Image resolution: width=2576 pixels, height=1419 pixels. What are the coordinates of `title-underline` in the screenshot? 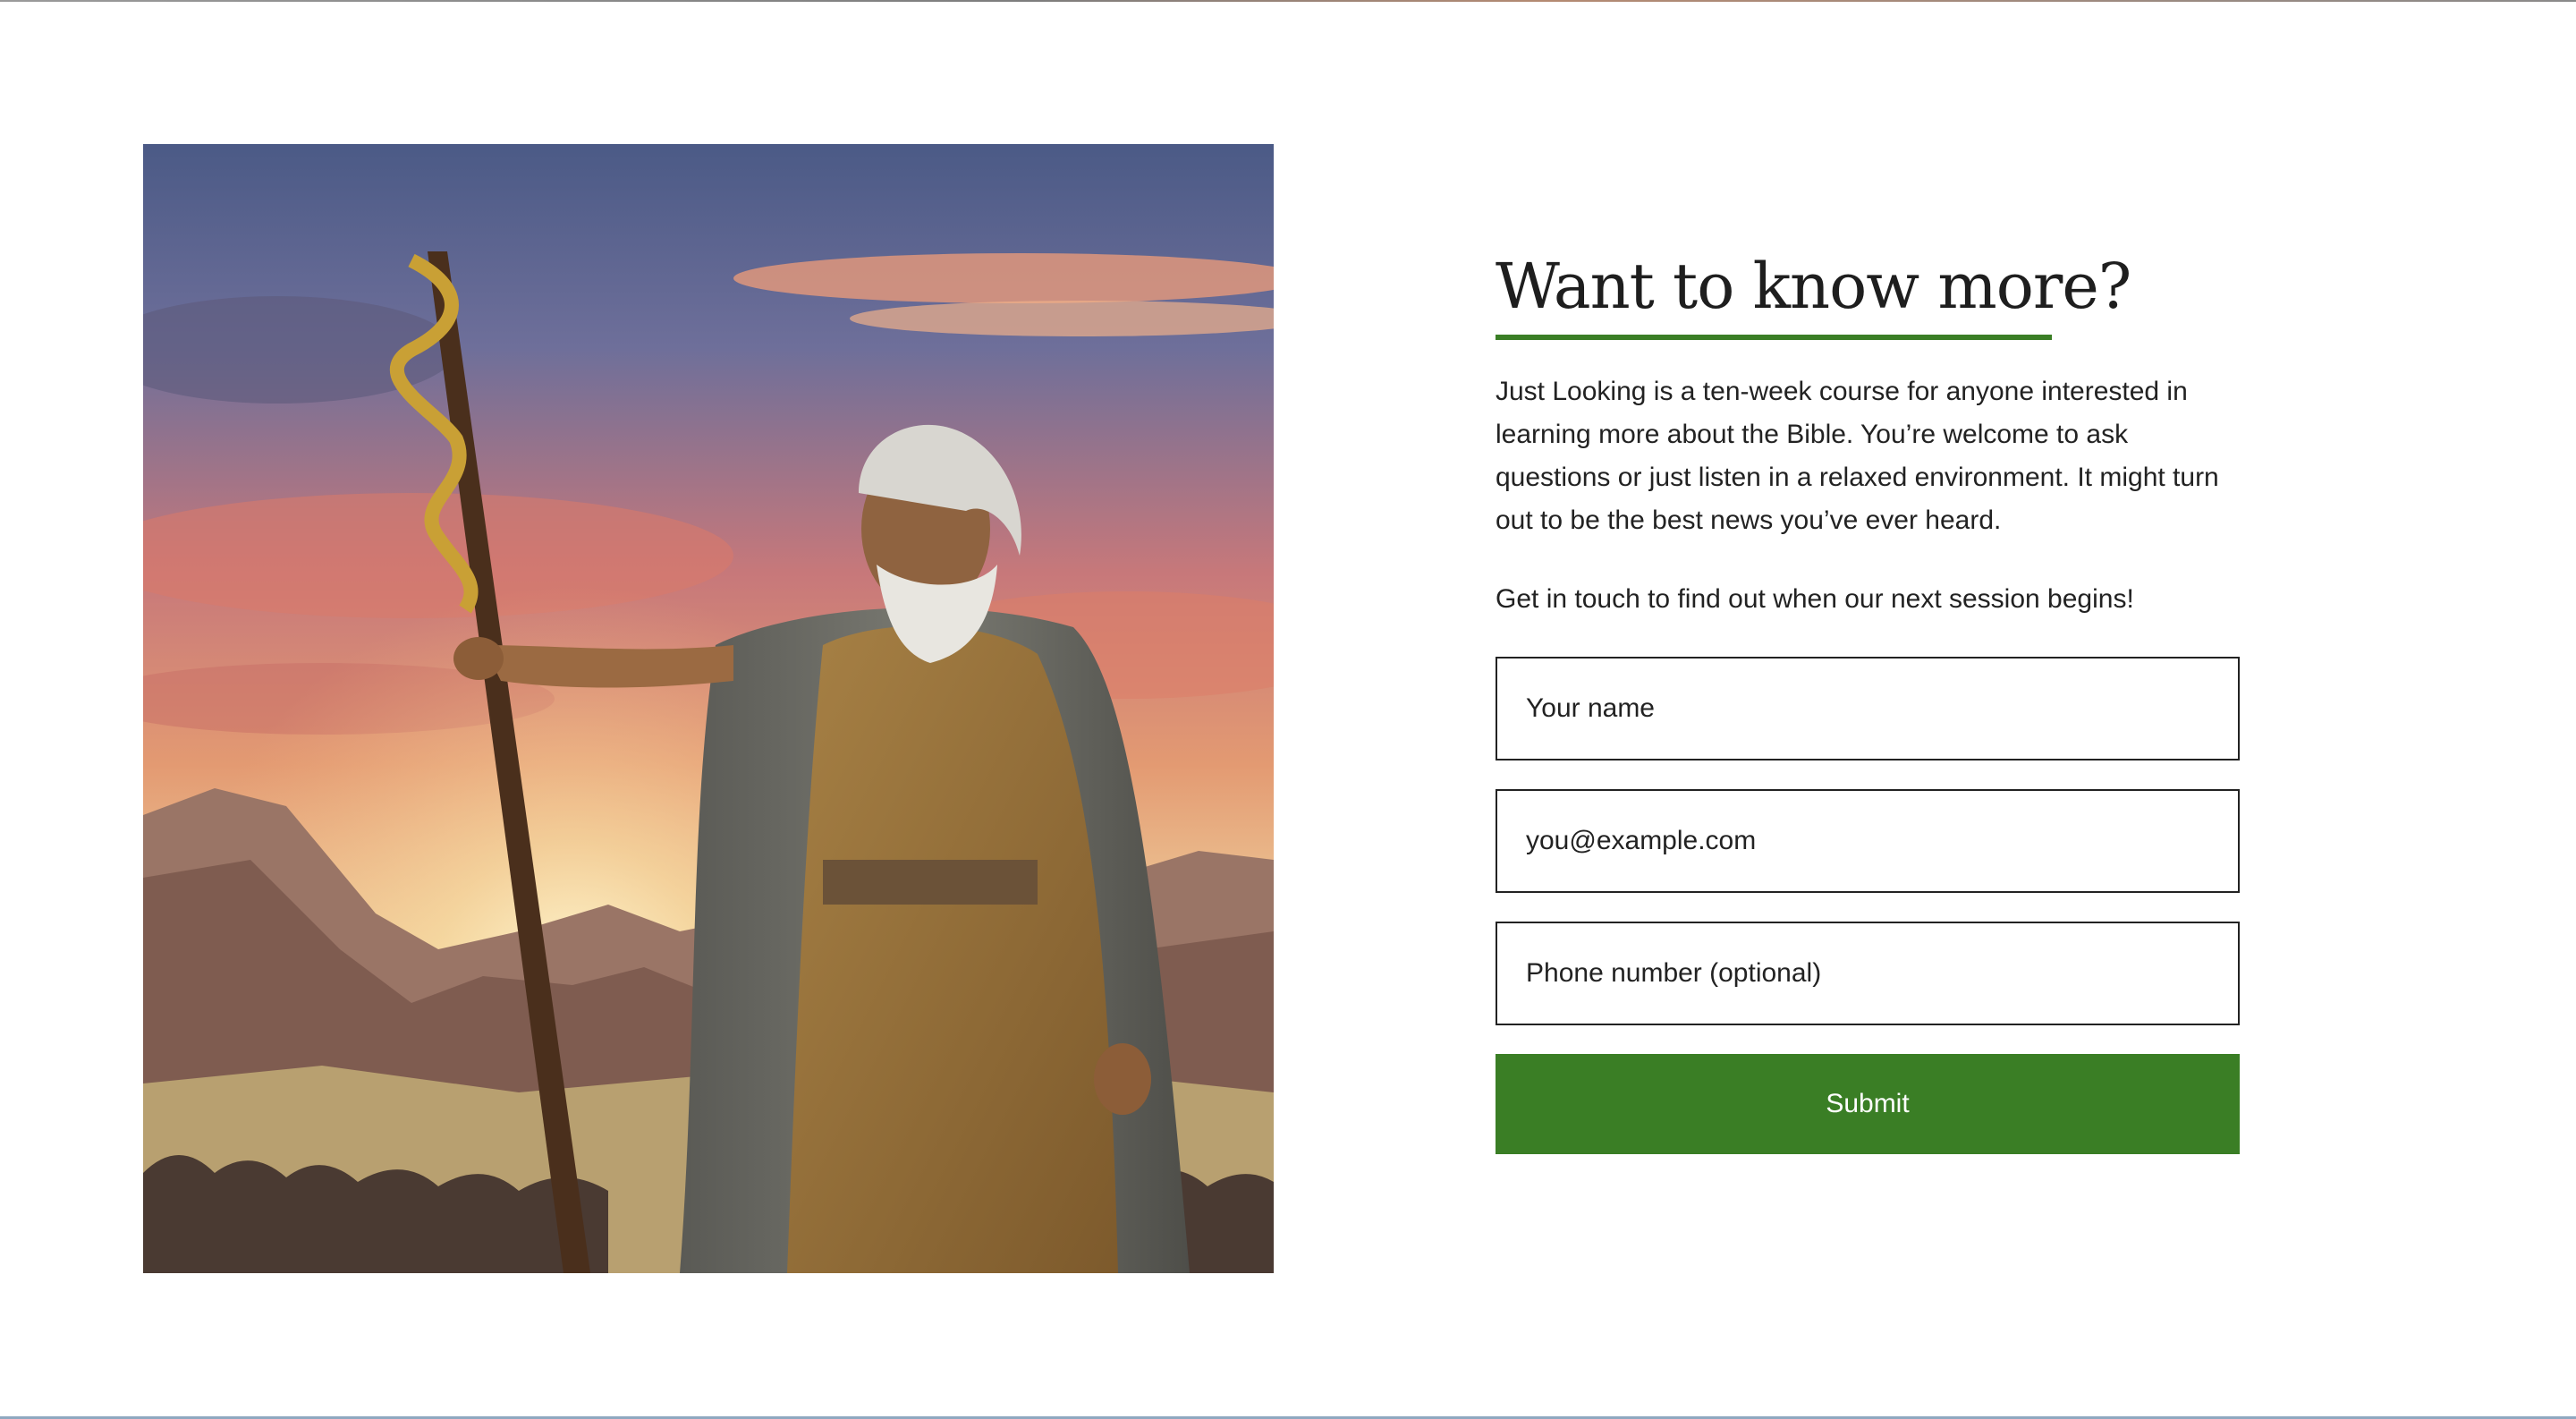 It's located at (1774, 337).